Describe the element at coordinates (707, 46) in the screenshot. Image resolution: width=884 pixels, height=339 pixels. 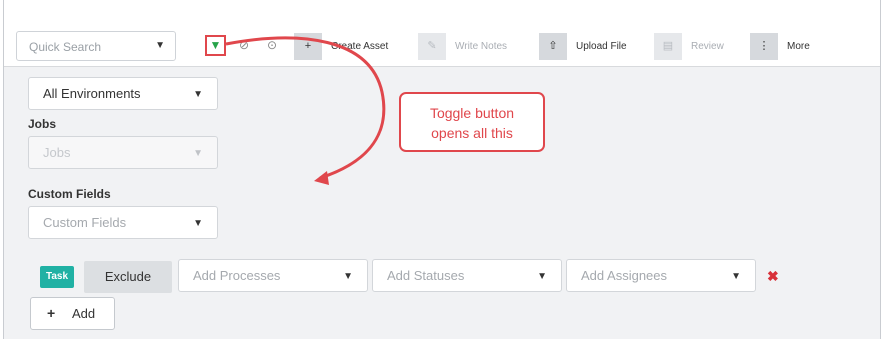
I see `review-label: Review` at that location.